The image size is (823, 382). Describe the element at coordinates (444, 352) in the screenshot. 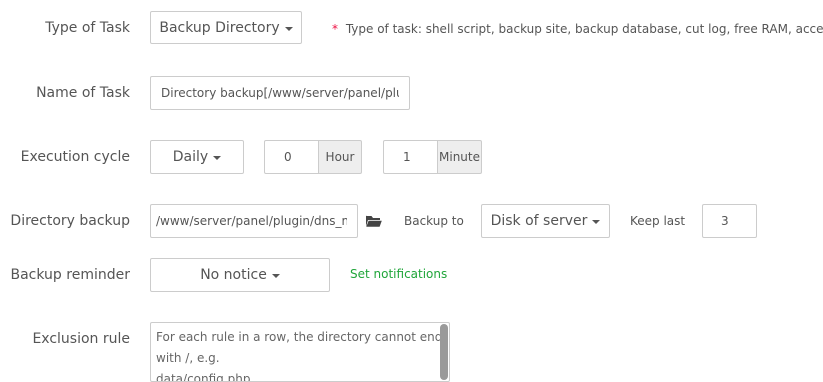

I see `textarea-scrollbar` at that location.